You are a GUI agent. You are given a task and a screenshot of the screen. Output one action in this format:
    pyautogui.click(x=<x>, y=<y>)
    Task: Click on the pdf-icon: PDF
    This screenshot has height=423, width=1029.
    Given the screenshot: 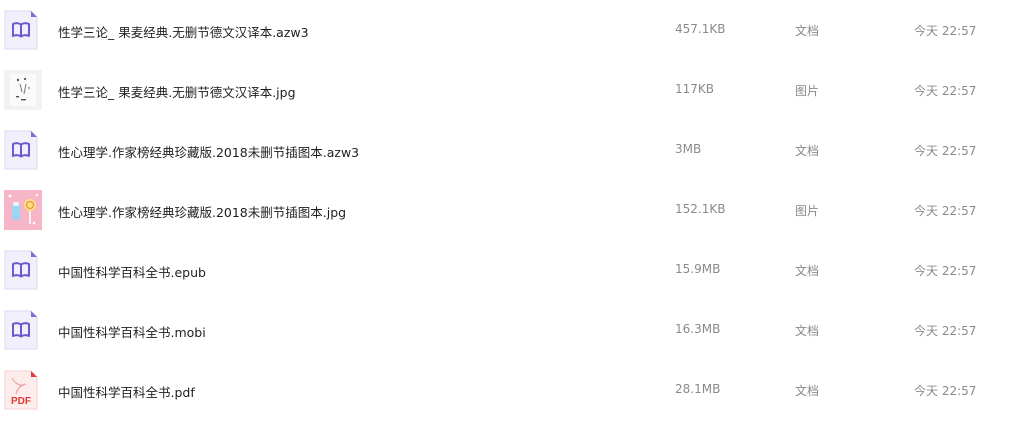 What is the action you would take?
    pyautogui.click(x=21, y=390)
    